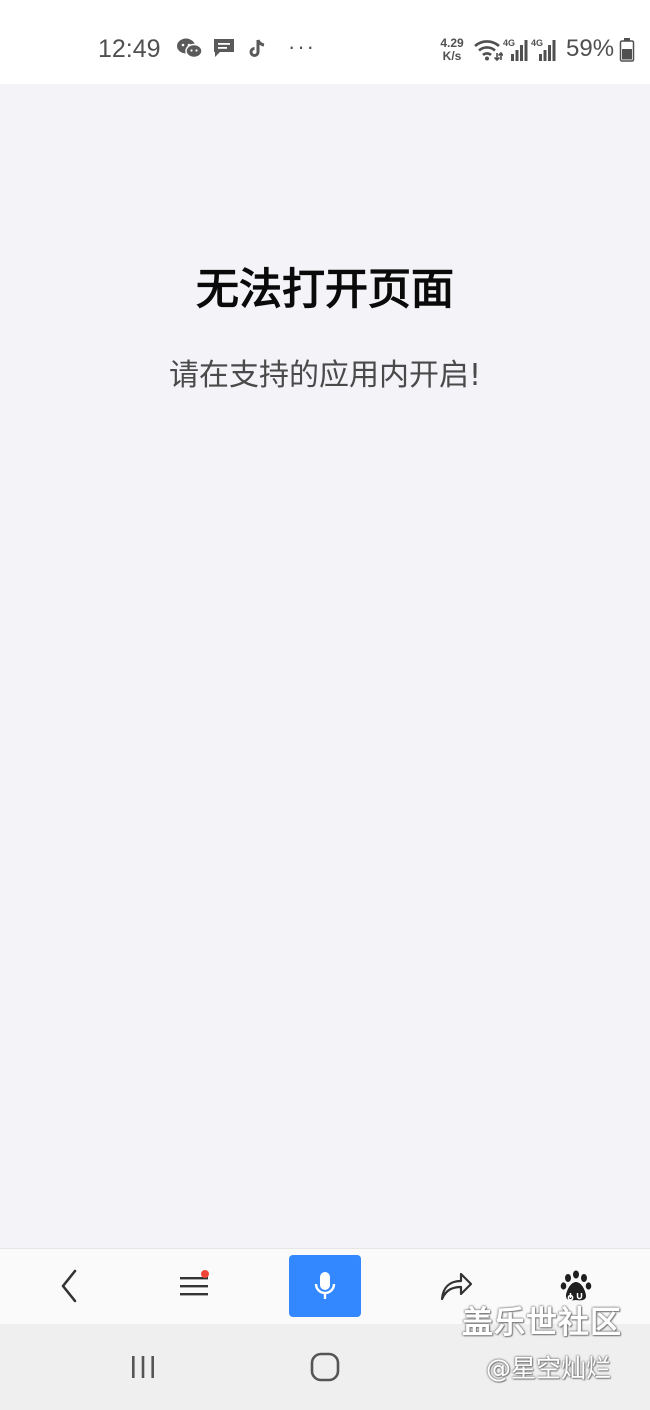  Describe the element at coordinates (590, 48) in the screenshot. I see `battery-percent: 59%` at that location.